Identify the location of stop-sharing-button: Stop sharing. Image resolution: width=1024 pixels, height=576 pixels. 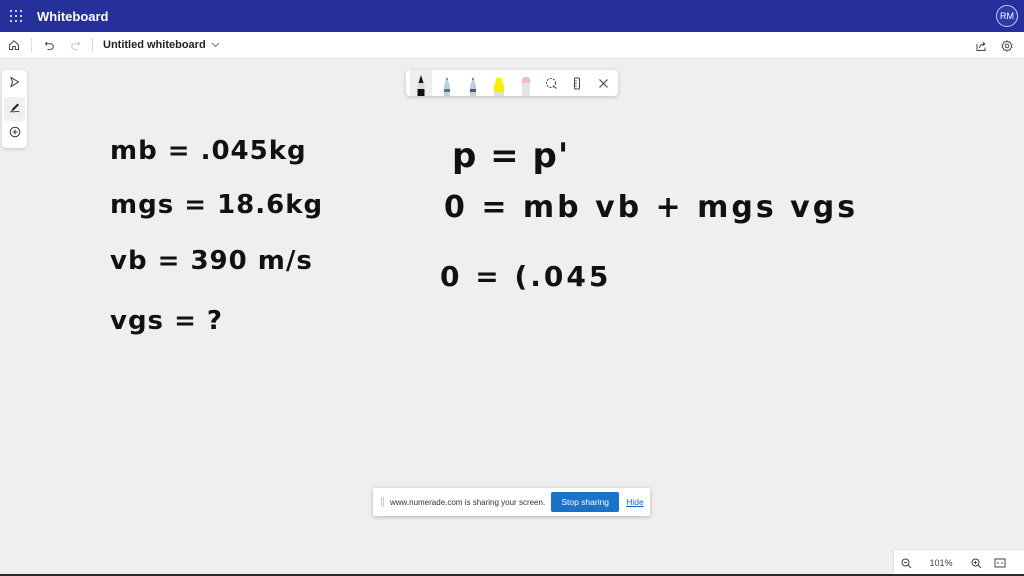
(585, 502).